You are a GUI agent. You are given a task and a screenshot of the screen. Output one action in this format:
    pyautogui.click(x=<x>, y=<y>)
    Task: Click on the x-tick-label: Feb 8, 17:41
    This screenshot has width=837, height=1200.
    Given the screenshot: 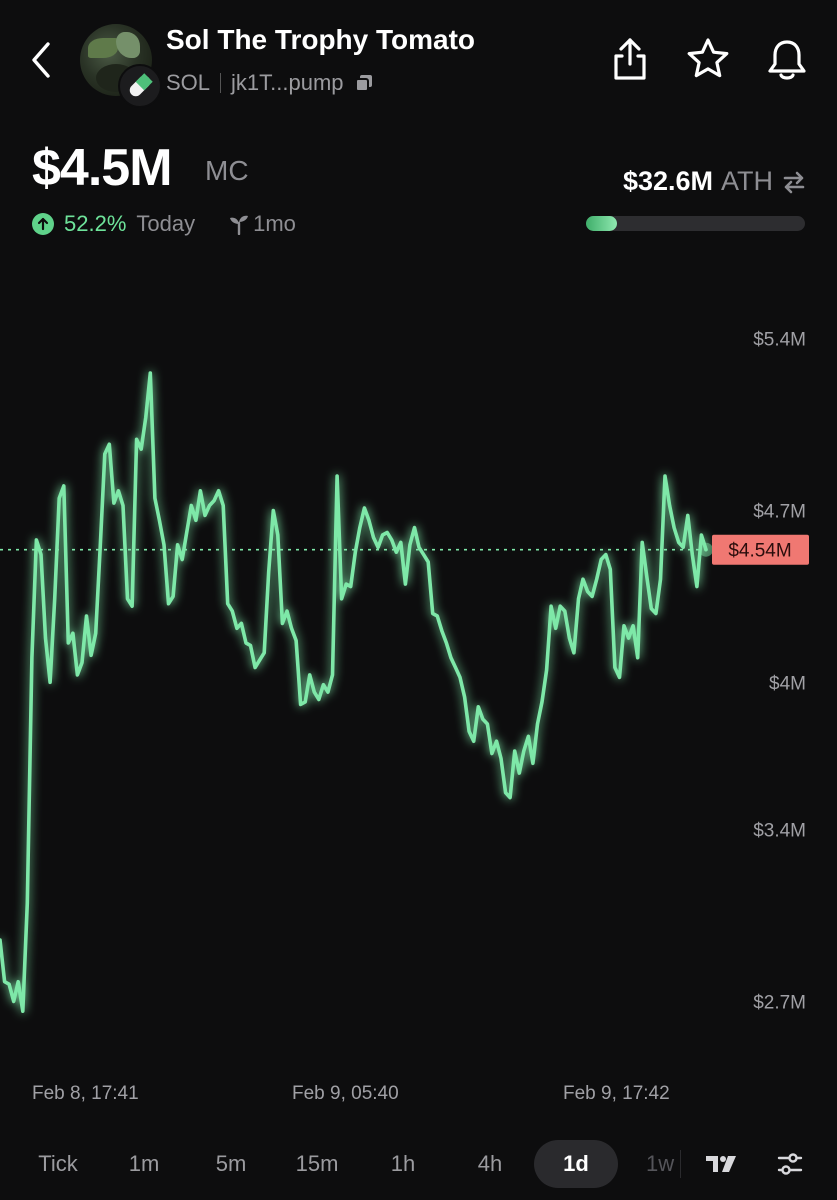 What is the action you would take?
    pyautogui.click(x=85, y=1093)
    